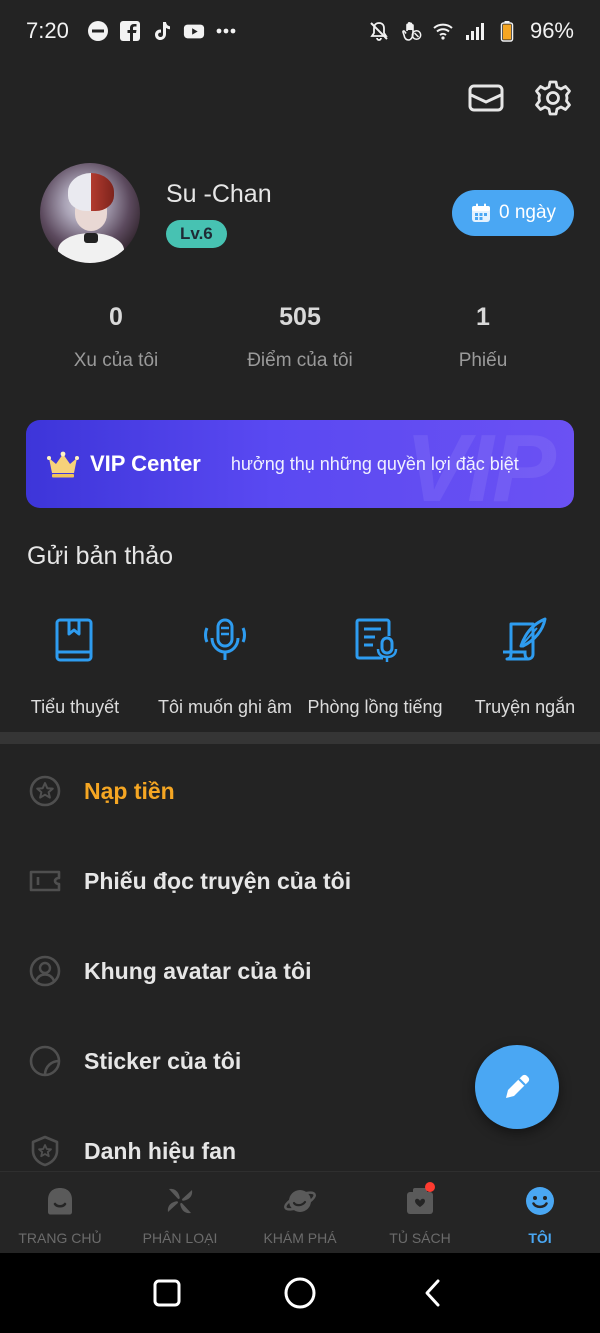  What do you see at coordinates (225, 639) in the screenshot?
I see `microphone-icon` at bounding box center [225, 639].